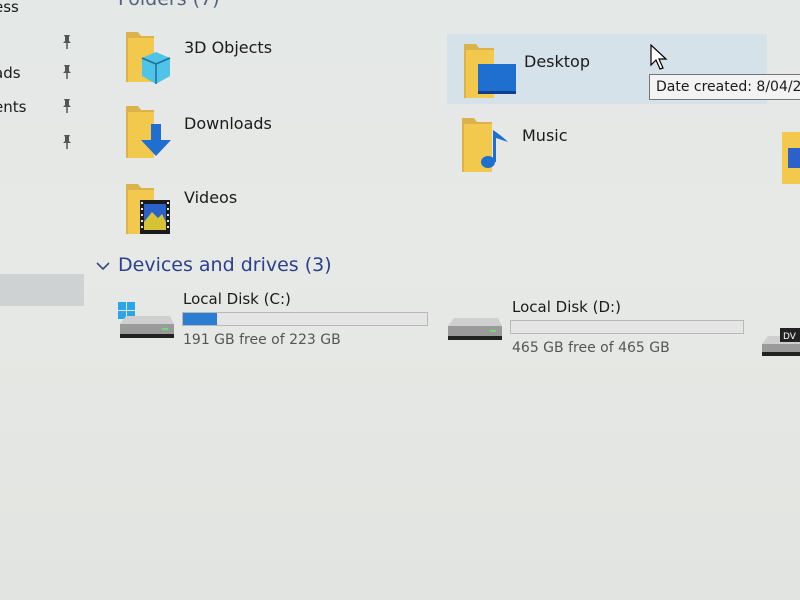  What do you see at coordinates (490, 71) in the screenshot?
I see `desktop-folder-icon` at bounding box center [490, 71].